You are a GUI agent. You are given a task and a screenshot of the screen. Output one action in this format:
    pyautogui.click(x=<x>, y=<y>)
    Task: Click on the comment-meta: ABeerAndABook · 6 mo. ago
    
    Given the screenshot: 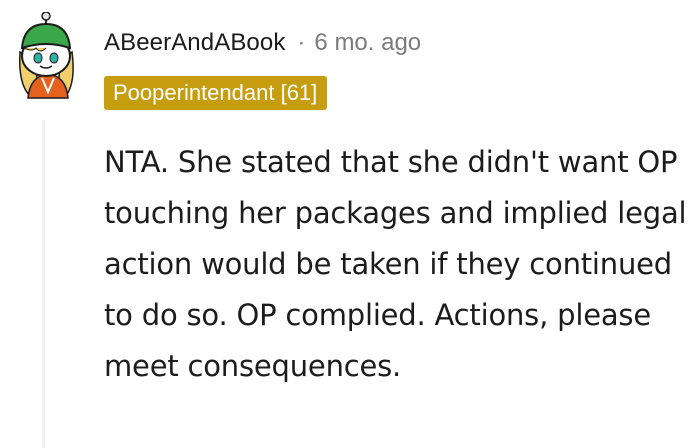 What is the action you would take?
    pyautogui.click(x=262, y=43)
    